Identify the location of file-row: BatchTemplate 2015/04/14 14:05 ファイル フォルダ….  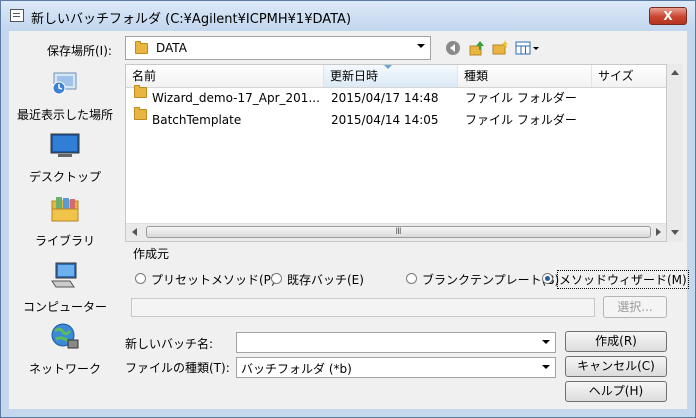
(396, 119).